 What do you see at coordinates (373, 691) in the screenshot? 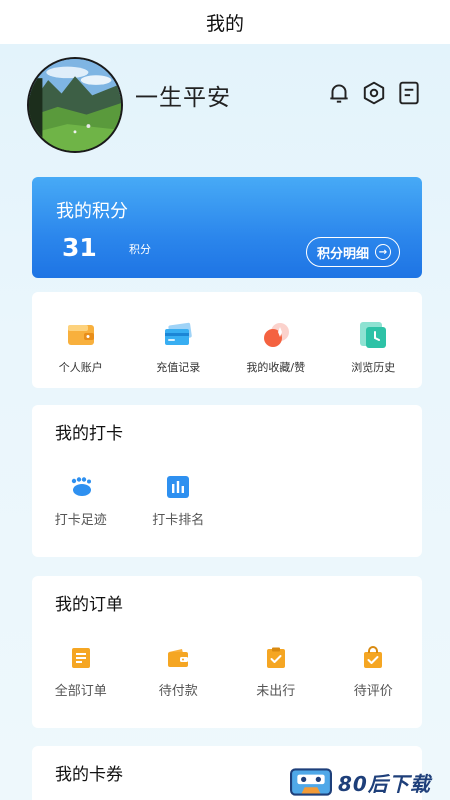
I see `order-label: 待评价` at bounding box center [373, 691].